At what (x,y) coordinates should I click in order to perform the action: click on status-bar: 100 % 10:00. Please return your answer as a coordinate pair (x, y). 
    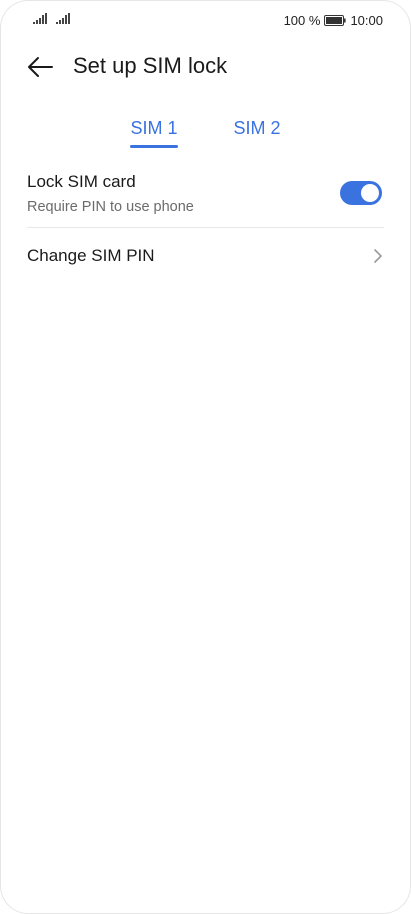
    Looking at the image, I should click on (205, 20).